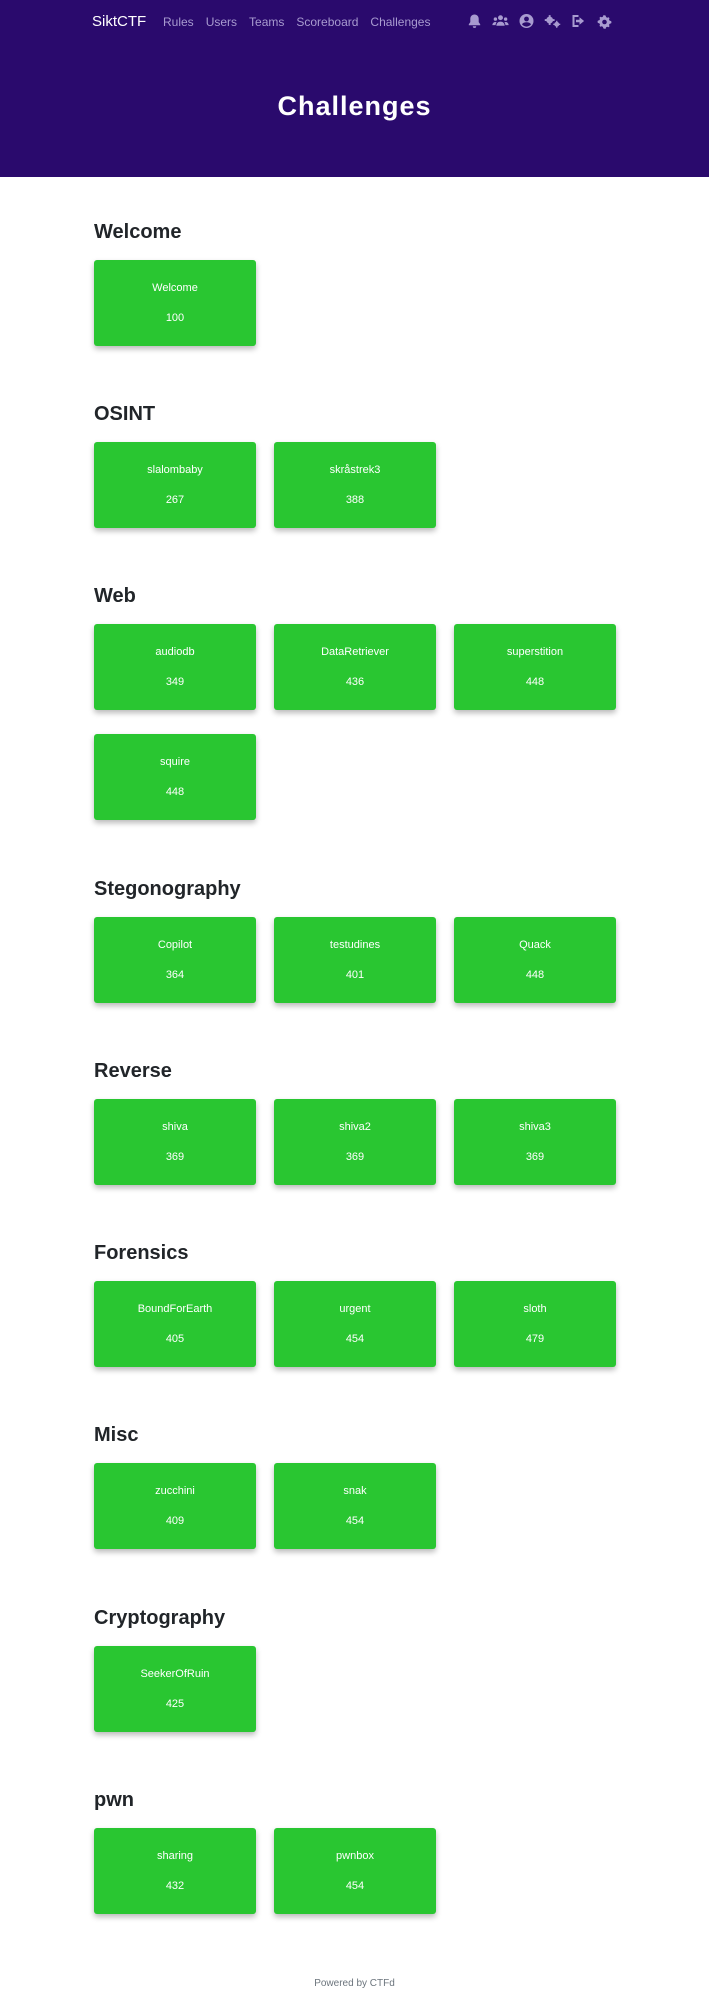 This screenshot has height=2003, width=709. What do you see at coordinates (327, 22) in the screenshot?
I see `nav-link-scoreboard: Scoreboard` at bounding box center [327, 22].